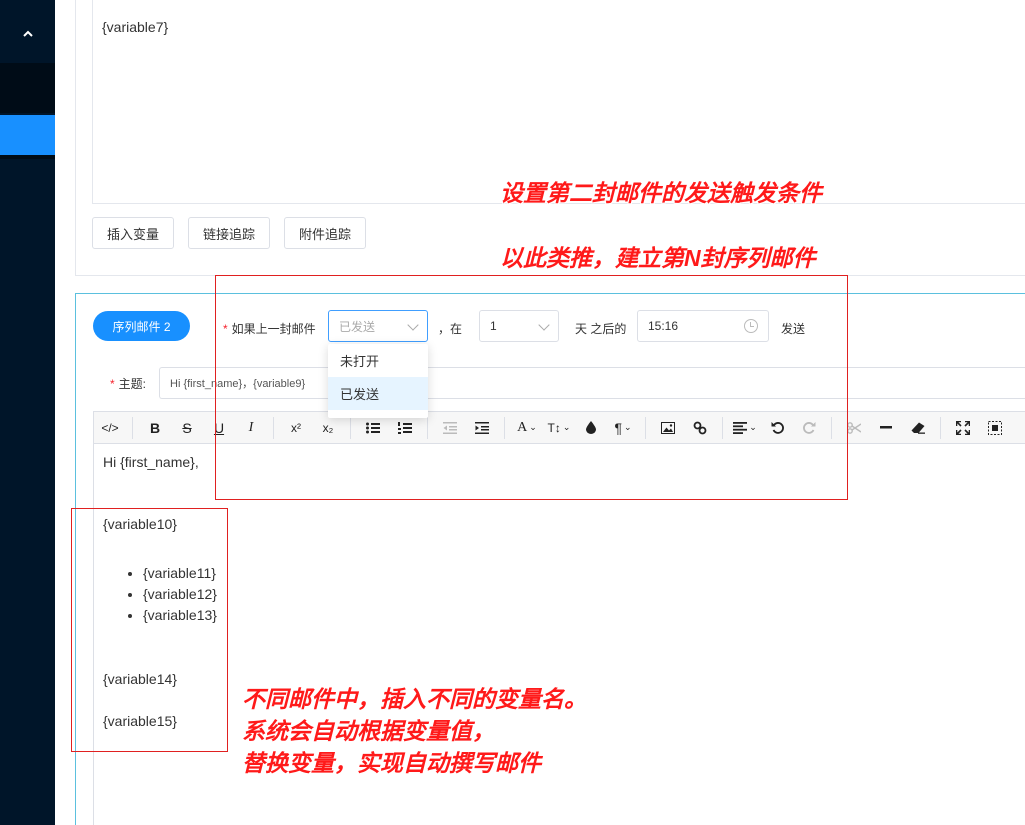 The image size is (1025, 825). I want to click on code-view-button: </>, so click(110, 427).